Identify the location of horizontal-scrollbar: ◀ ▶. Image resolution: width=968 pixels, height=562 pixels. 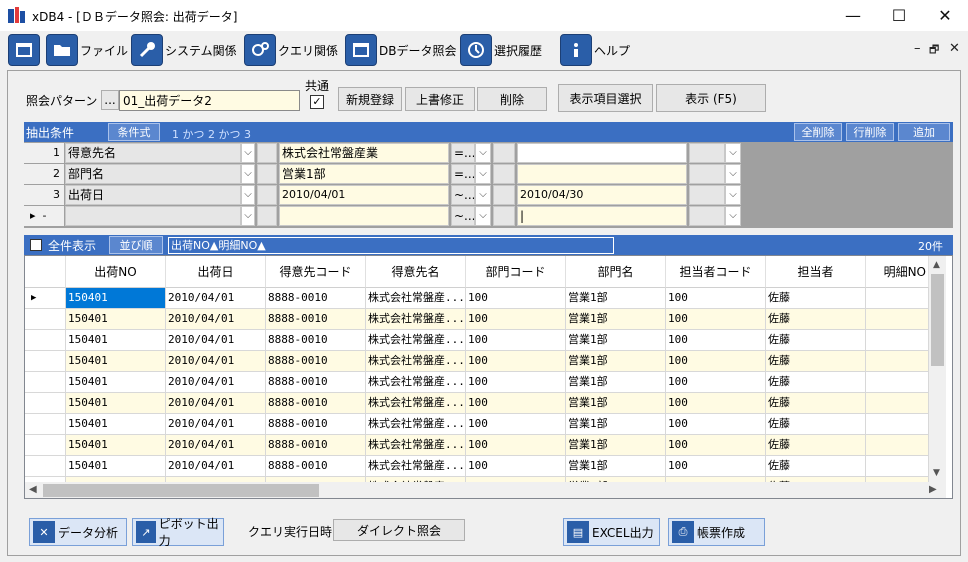
(485, 490).